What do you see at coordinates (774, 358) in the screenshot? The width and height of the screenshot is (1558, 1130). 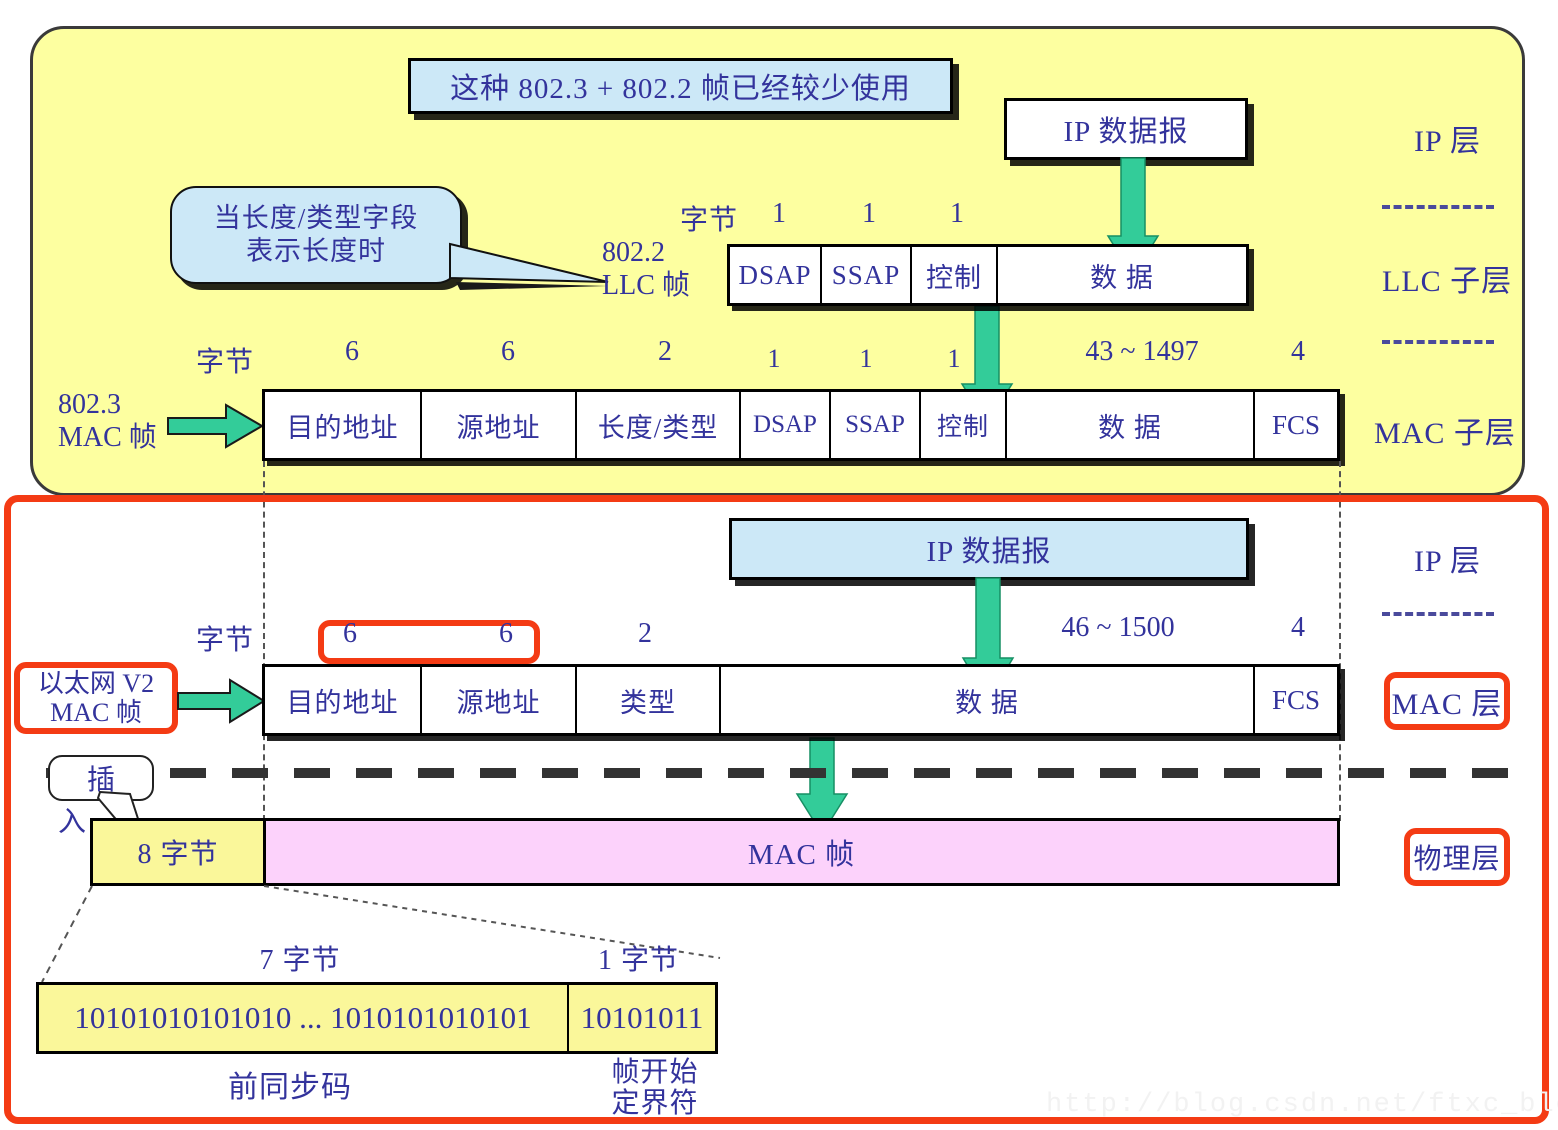 I see `mac-bytecount-3: 1` at bounding box center [774, 358].